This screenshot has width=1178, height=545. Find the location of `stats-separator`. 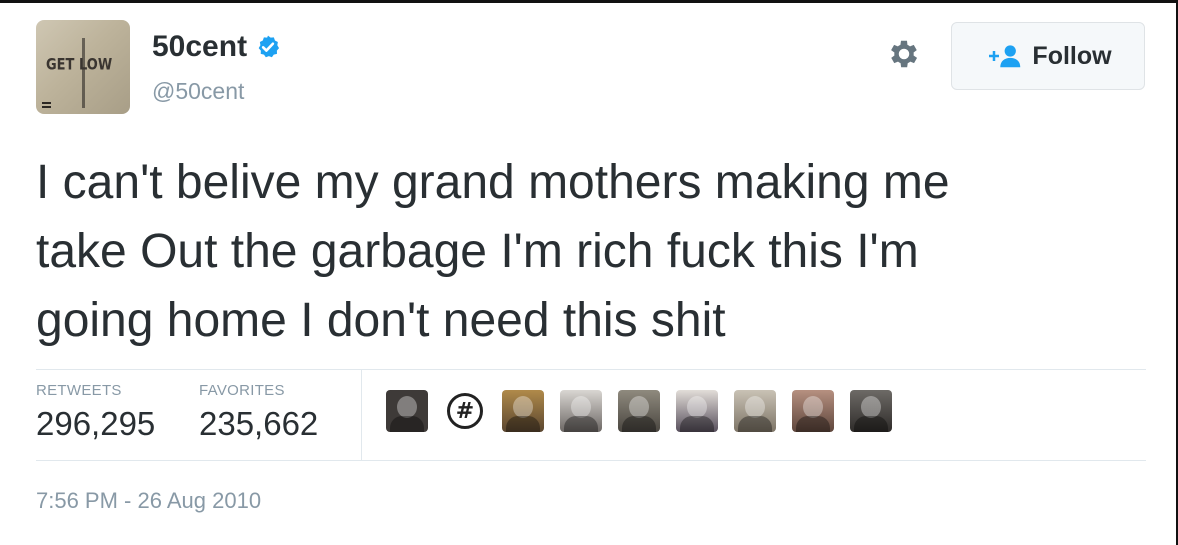

stats-separator is located at coordinates (361, 415).